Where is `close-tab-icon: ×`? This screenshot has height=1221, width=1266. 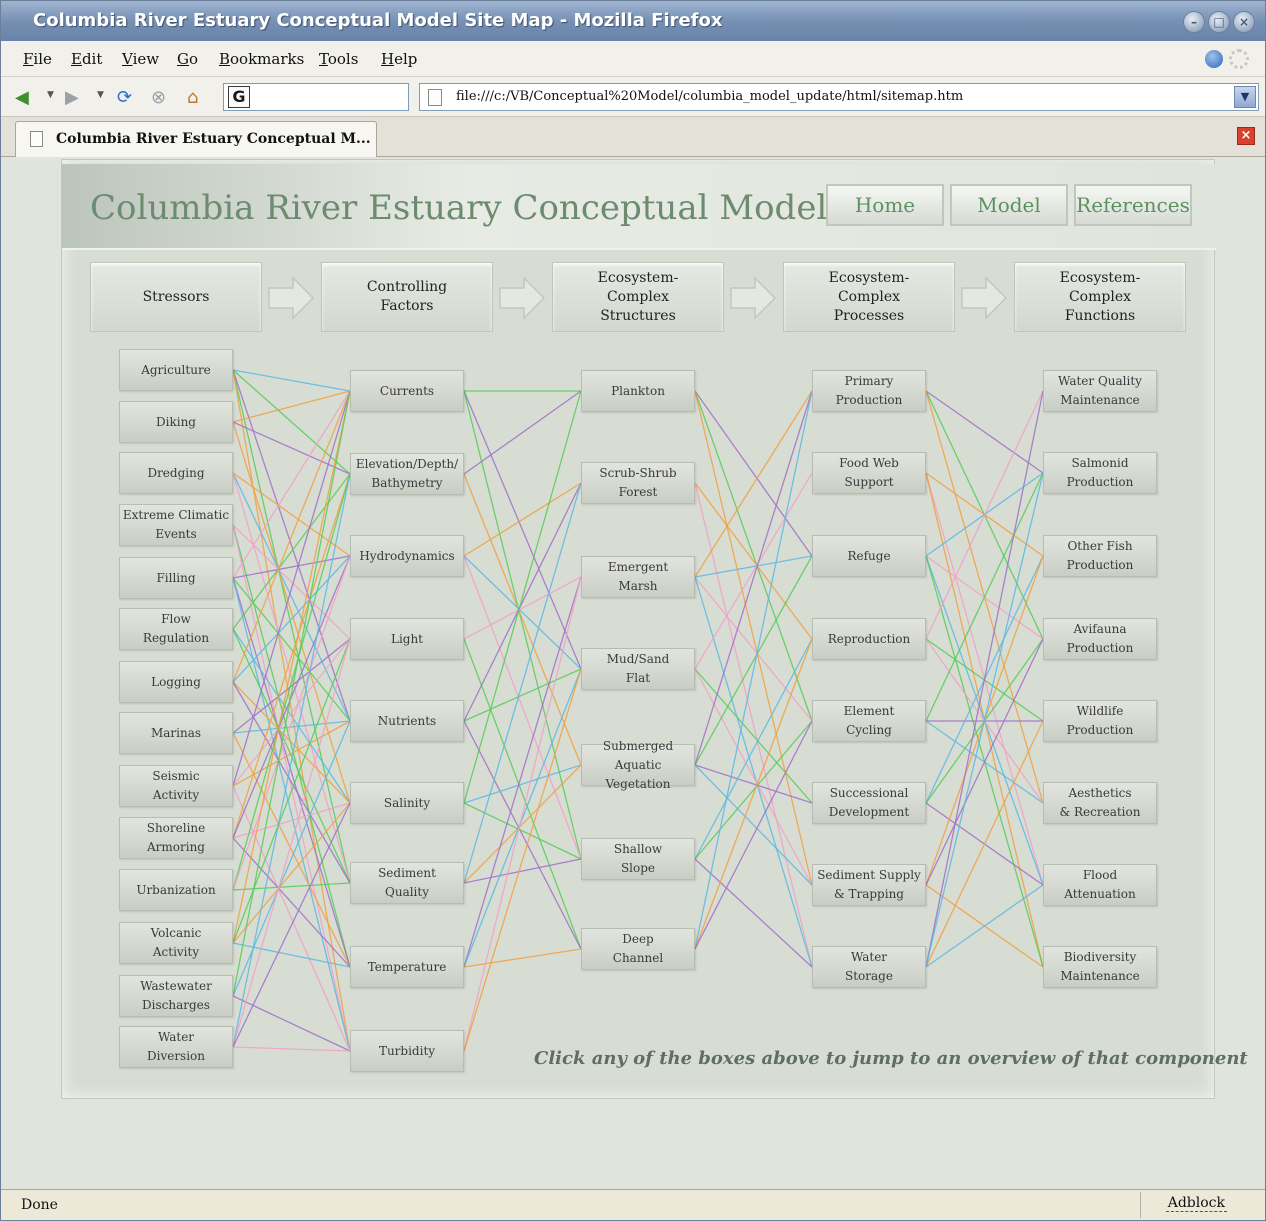
close-tab-icon: × is located at coordinates (1246, 136).